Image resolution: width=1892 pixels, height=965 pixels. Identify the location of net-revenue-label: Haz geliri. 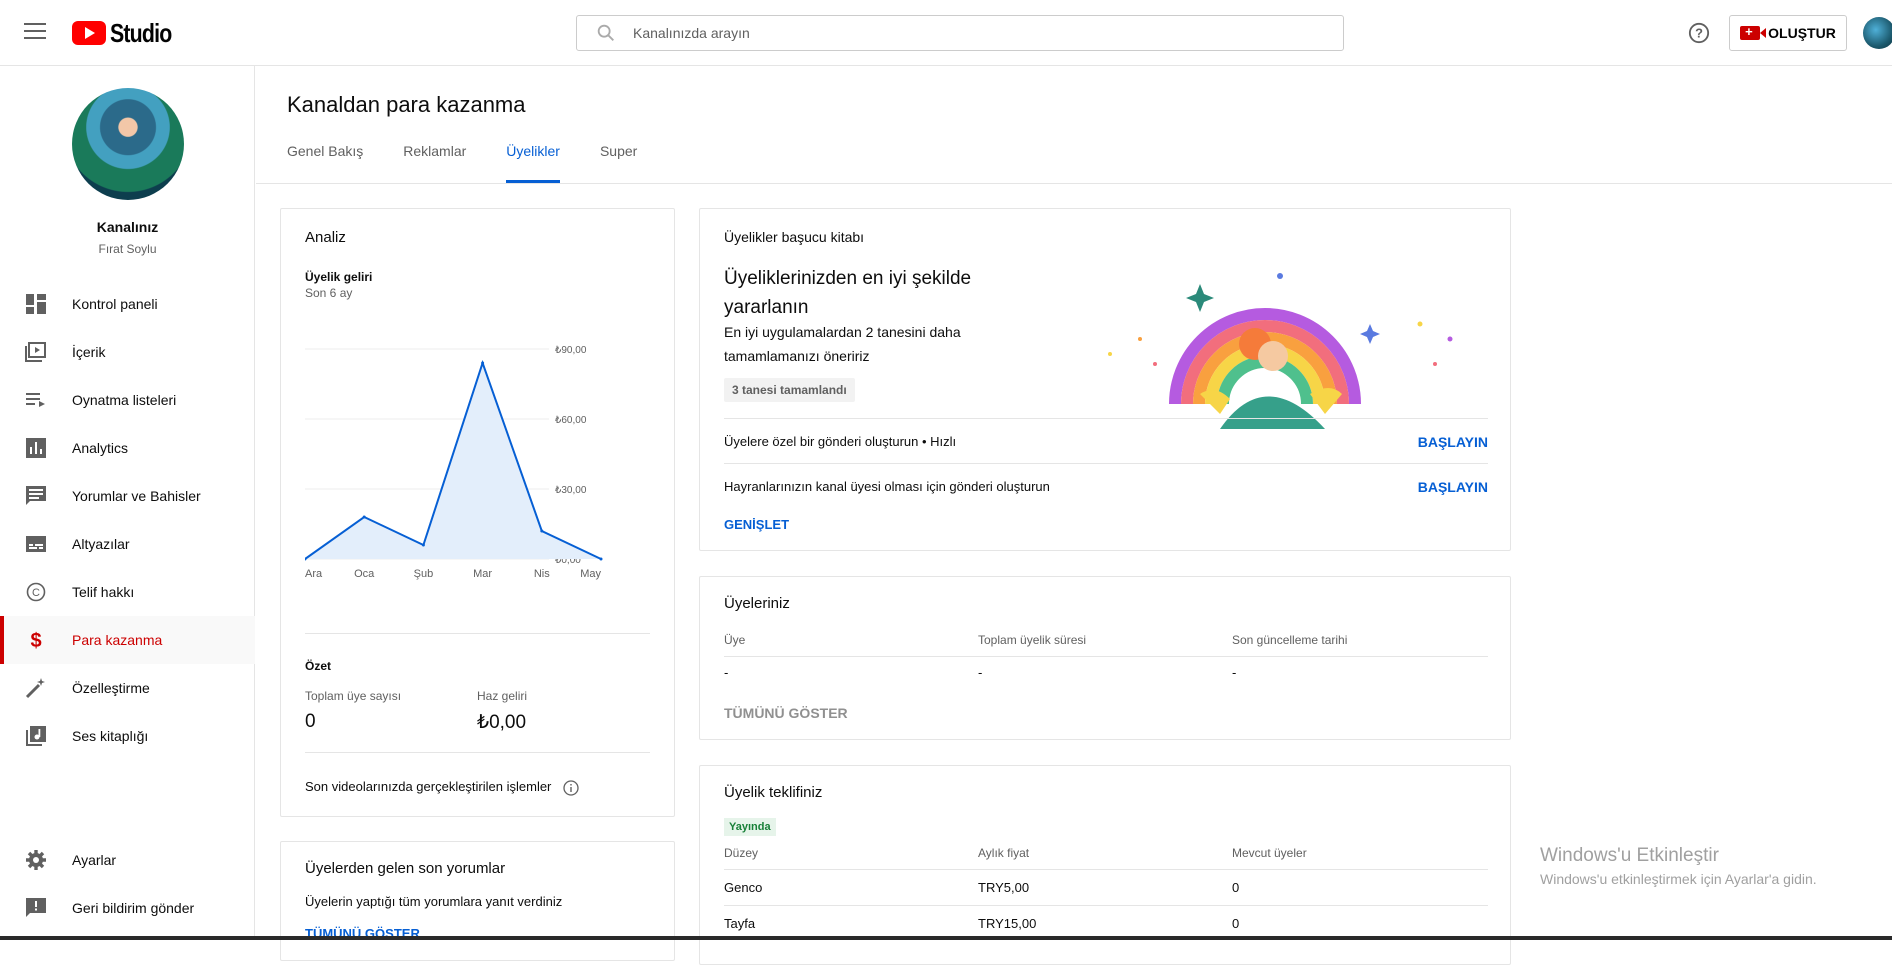
(502, 696).